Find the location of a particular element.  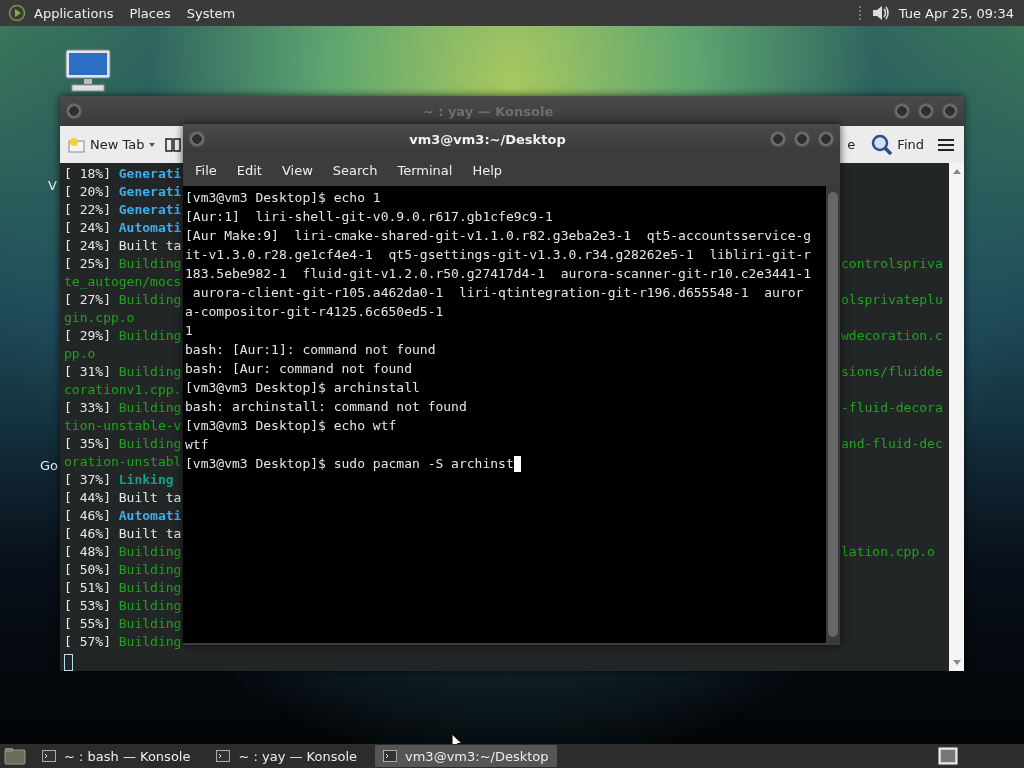

menu-item: Help is located at coordinates (487, 170).